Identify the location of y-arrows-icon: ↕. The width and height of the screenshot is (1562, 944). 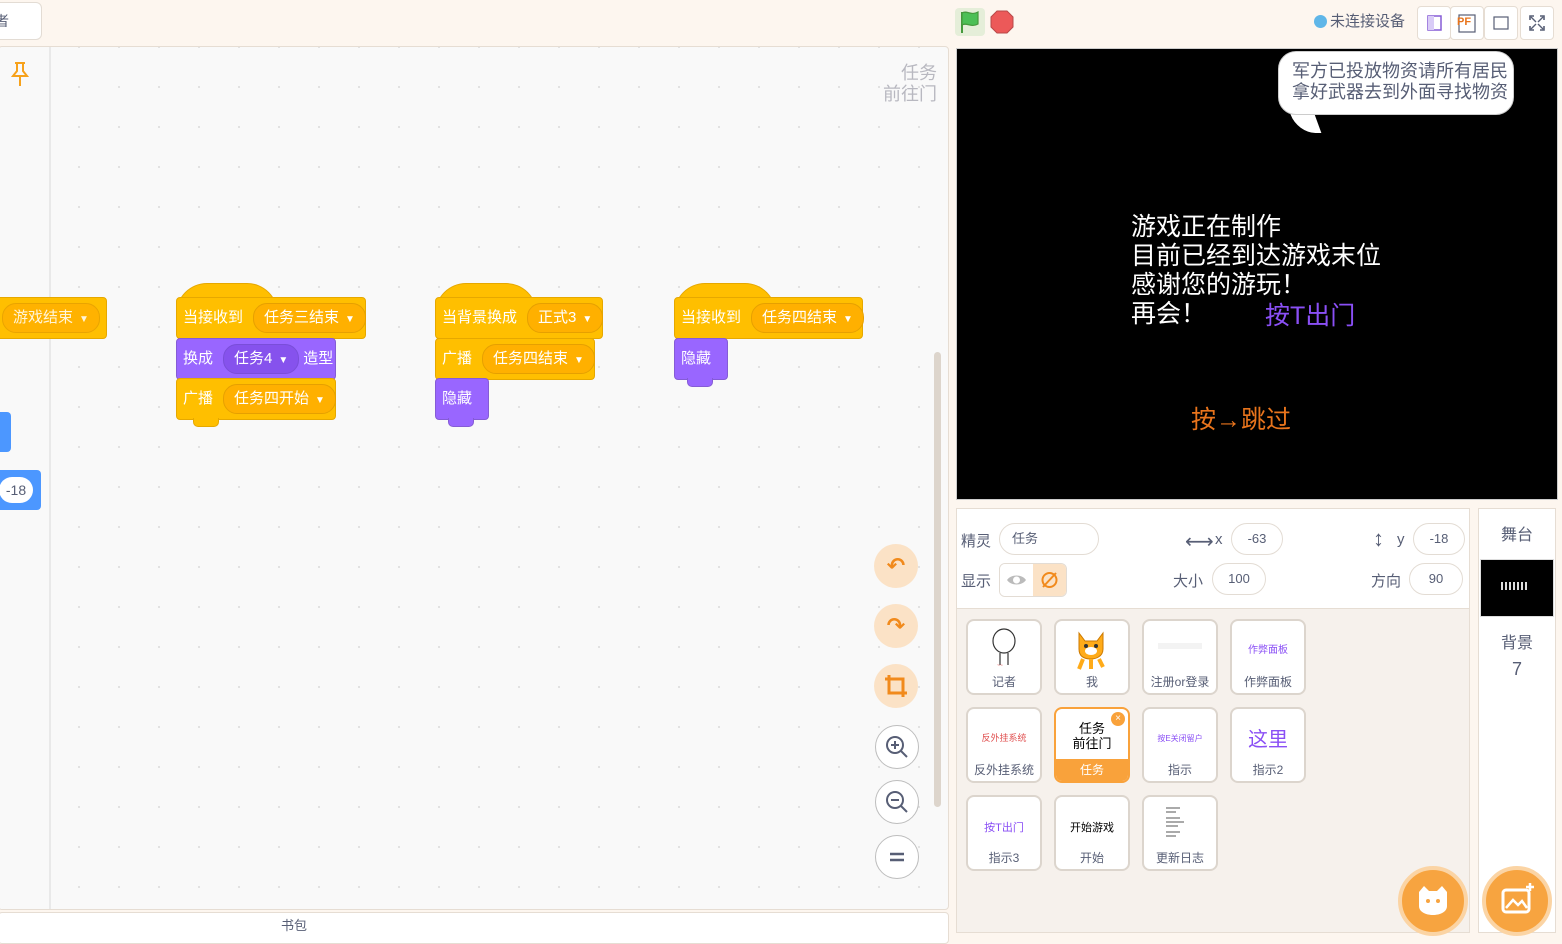
(1378, 538).